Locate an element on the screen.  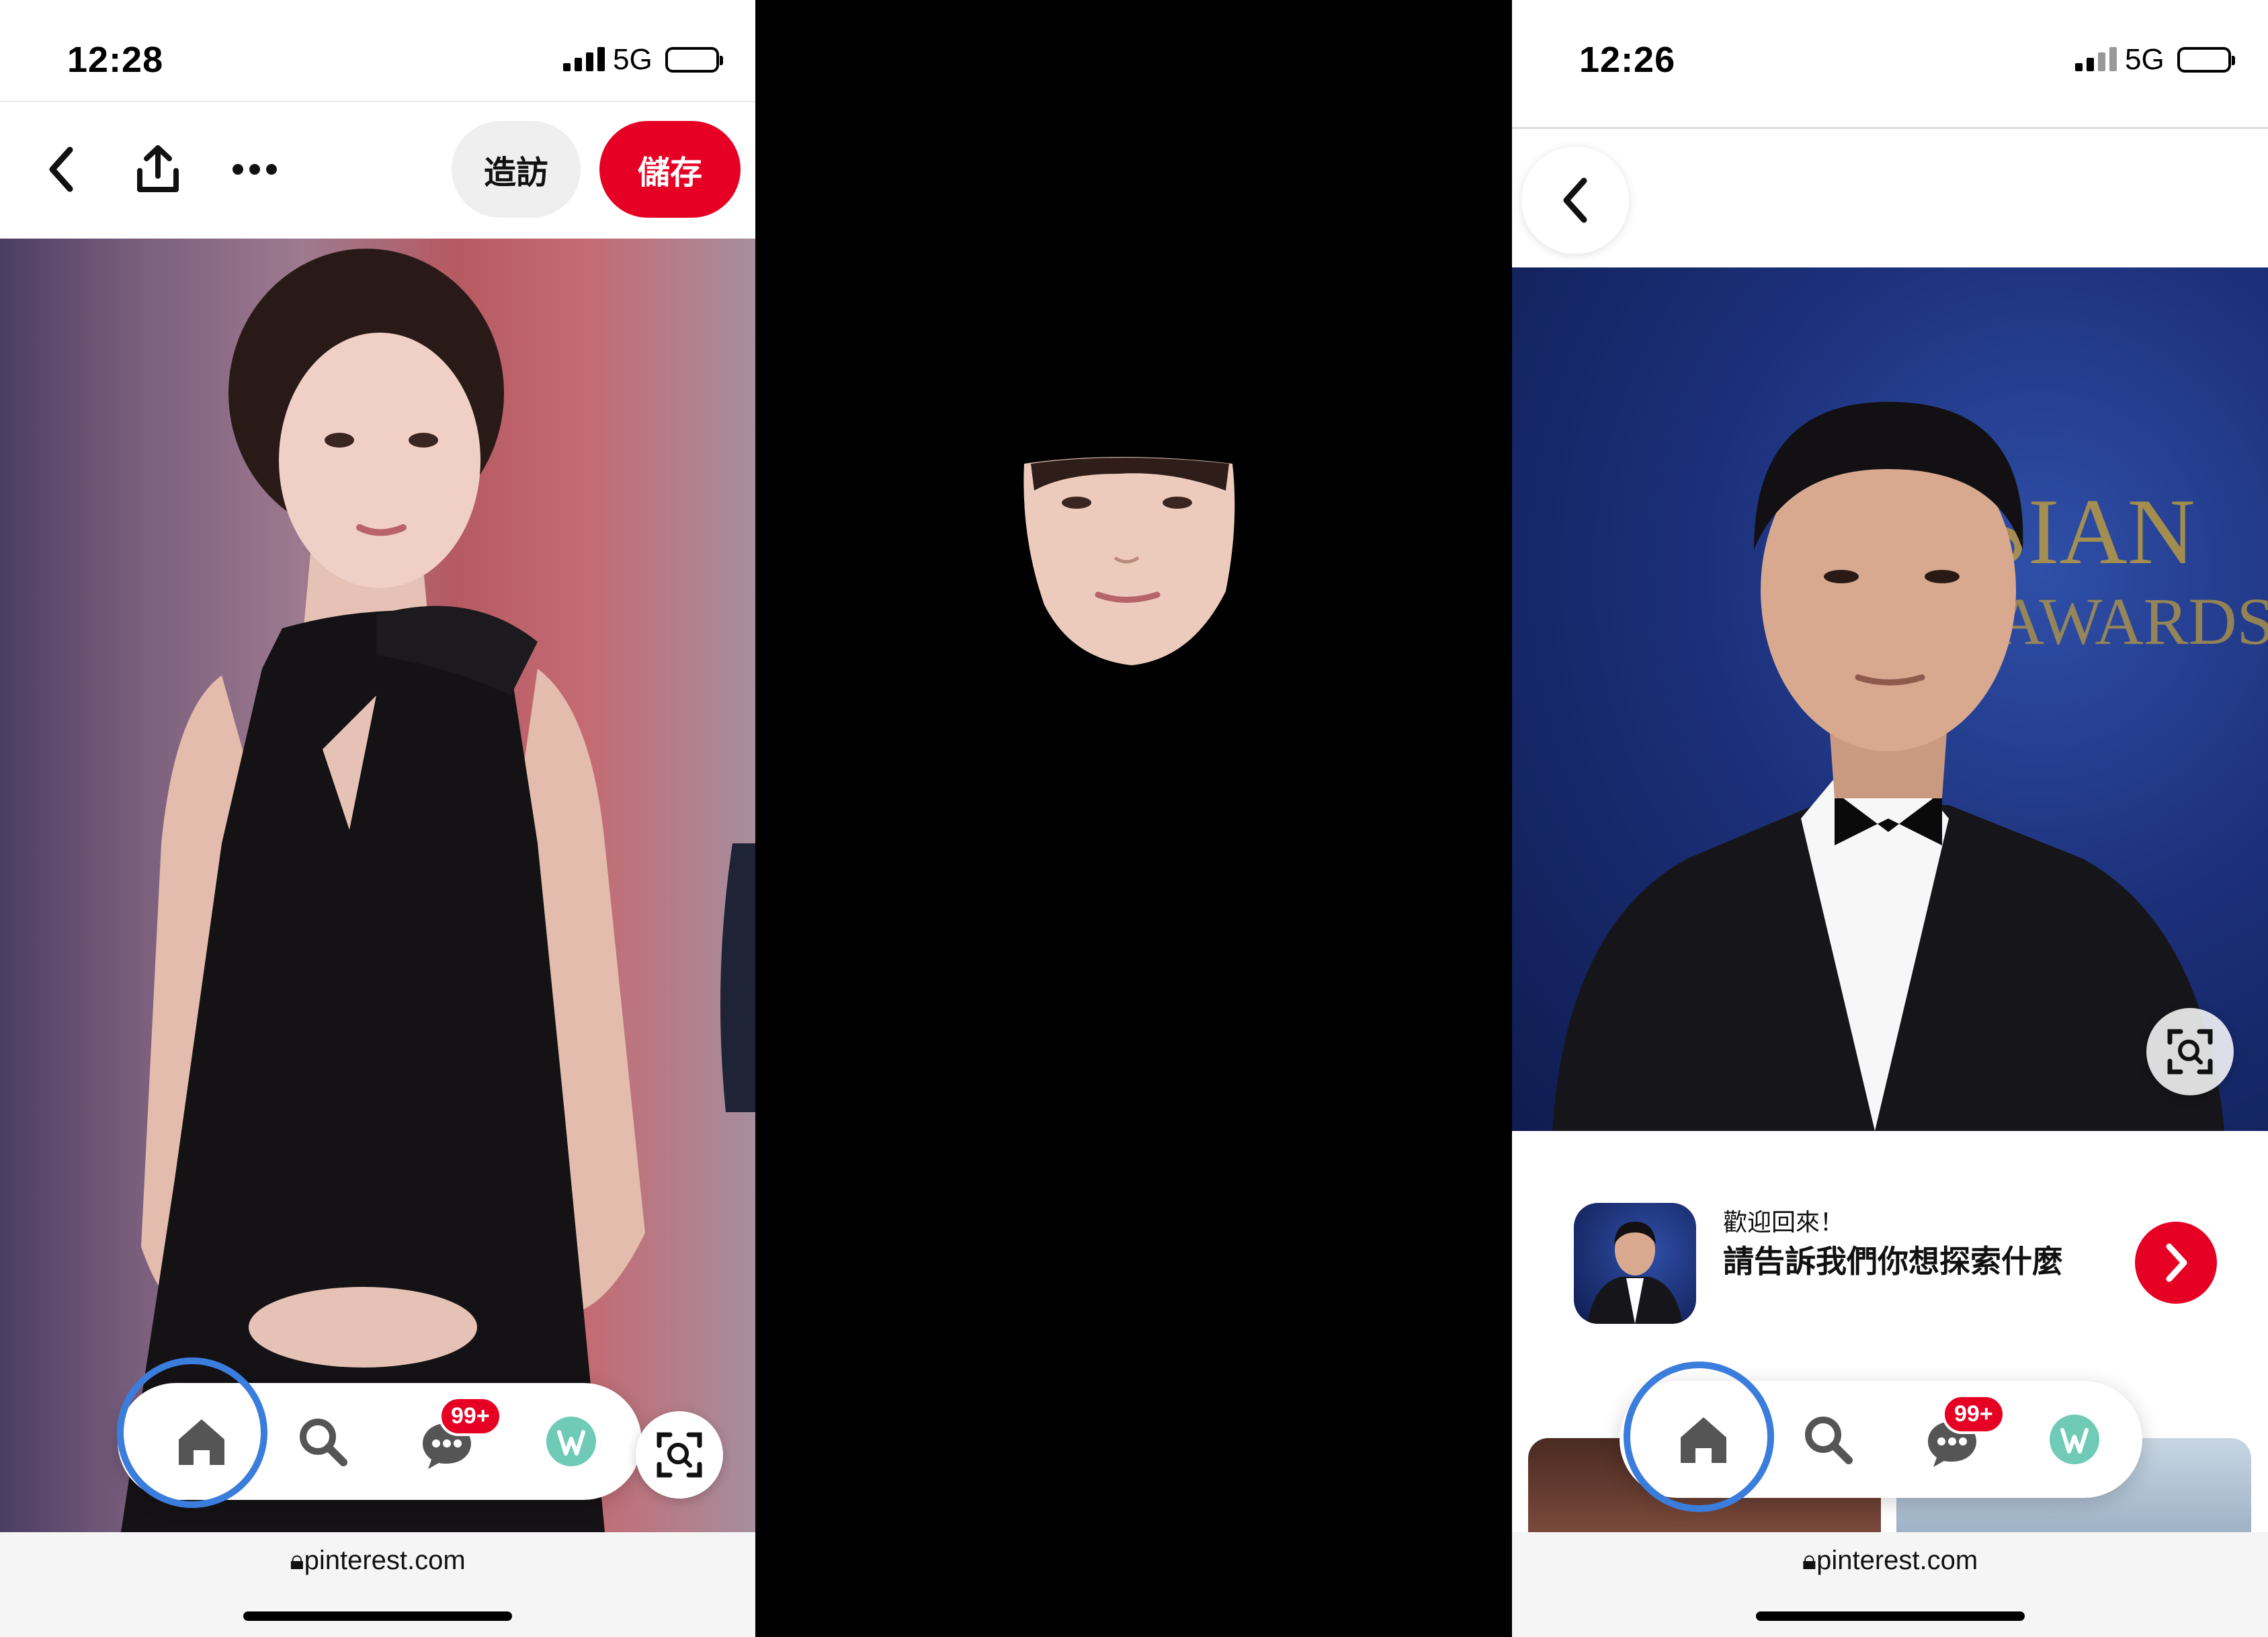
visit-button: 造訪 is located at coordinates (516, 169).